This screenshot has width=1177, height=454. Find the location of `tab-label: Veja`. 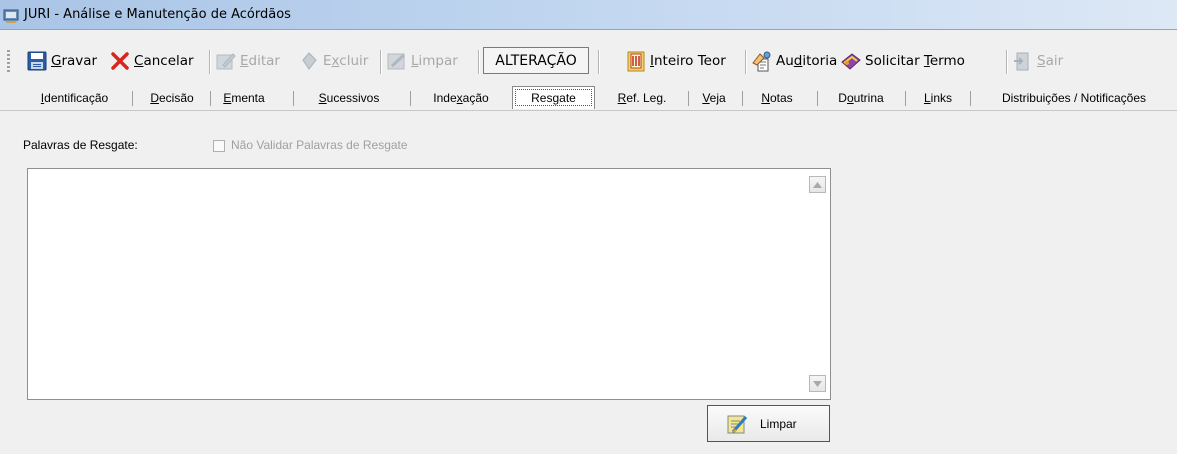

tab-label: Veja is located at coordinates (714, 97).